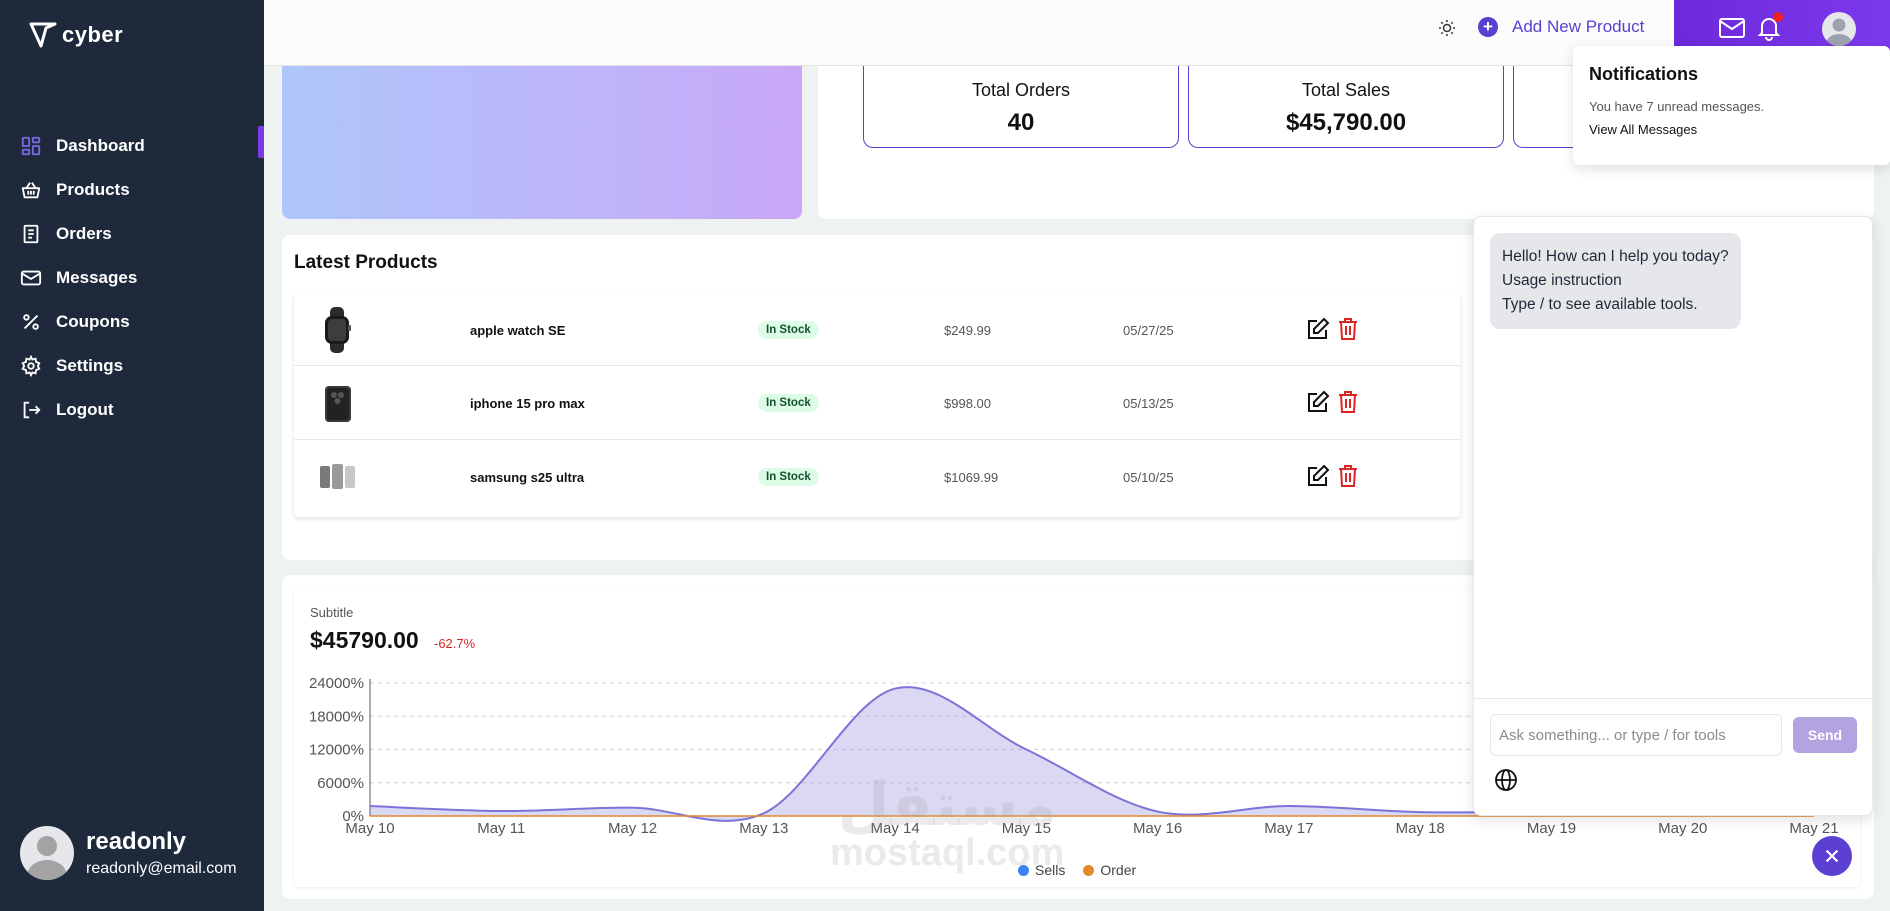 The width and height of the screenshot is (1890, 911). Describe the element at coordinates (1148, 330) in the screenshot. I see `product-date: 05/27/25` at that location.